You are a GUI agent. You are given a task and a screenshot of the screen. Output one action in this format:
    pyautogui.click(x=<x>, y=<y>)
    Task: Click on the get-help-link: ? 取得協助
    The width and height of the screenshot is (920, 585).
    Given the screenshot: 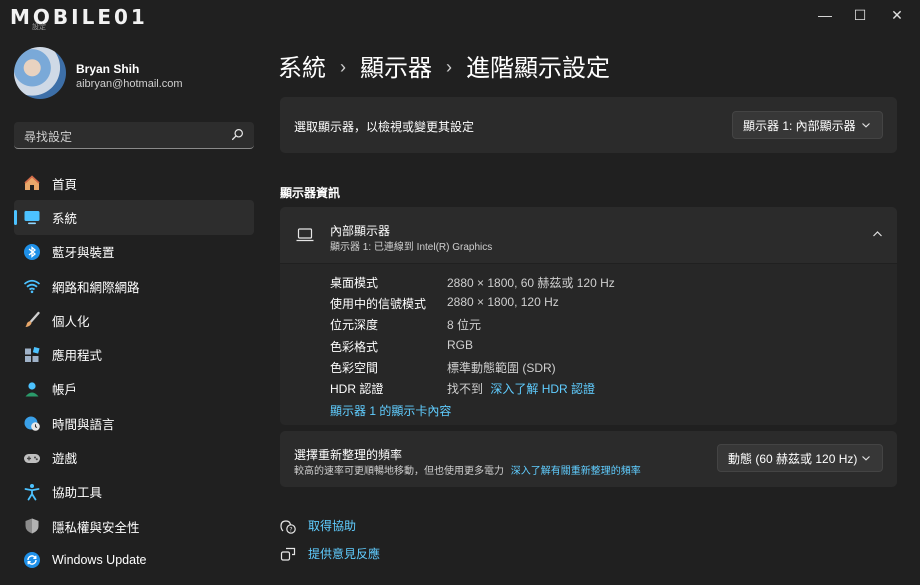 What is the action you would take?
    pyautogui.click(x=318, y=525)
    